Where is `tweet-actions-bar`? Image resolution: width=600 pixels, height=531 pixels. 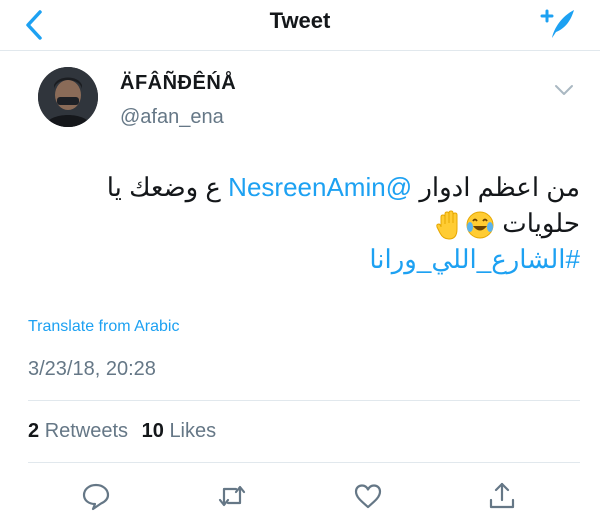 tweet-actions-bar is located at coordinates (300, 496).